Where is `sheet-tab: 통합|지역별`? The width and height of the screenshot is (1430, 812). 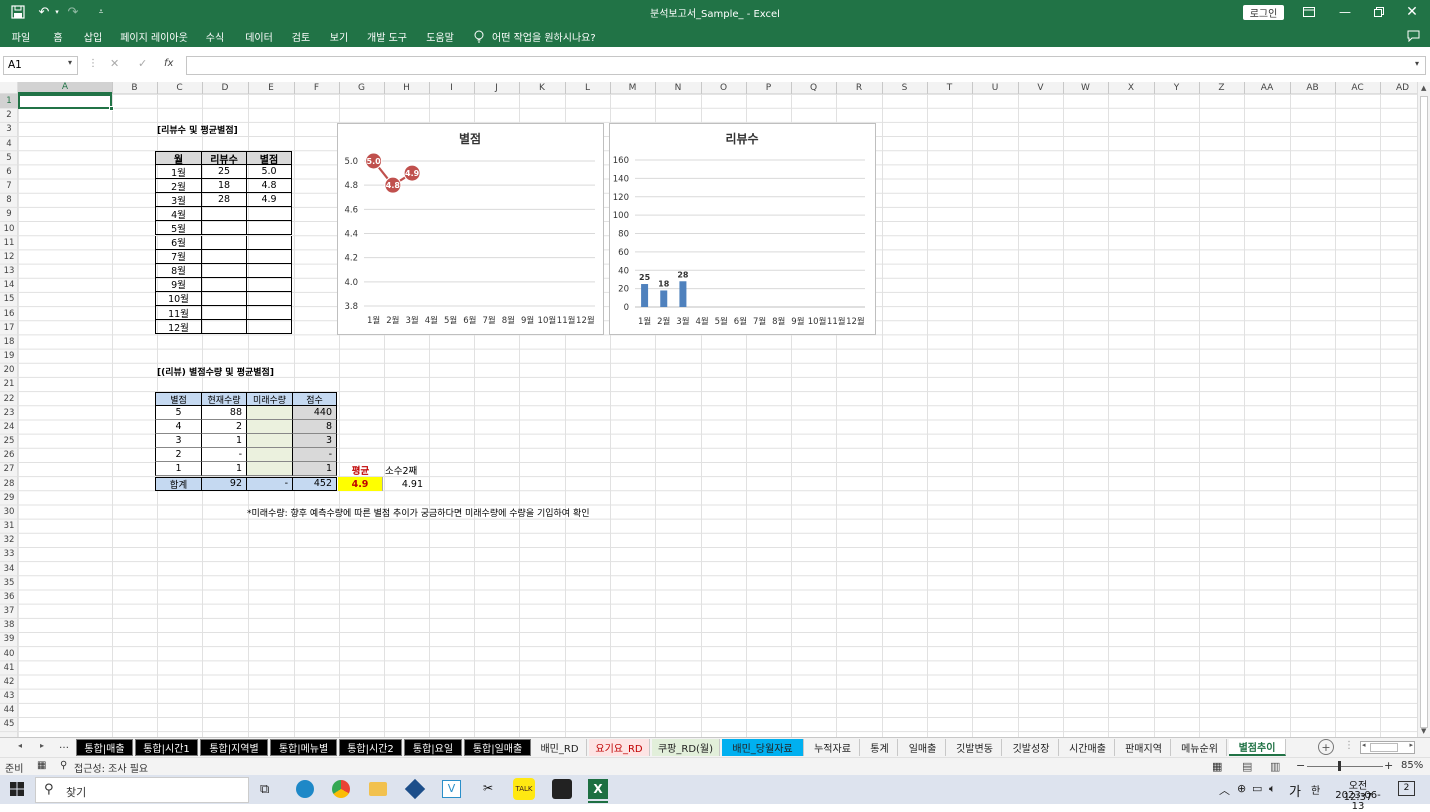
sheet-tab: 통합|지역별 is located at coordinates (234, 747).